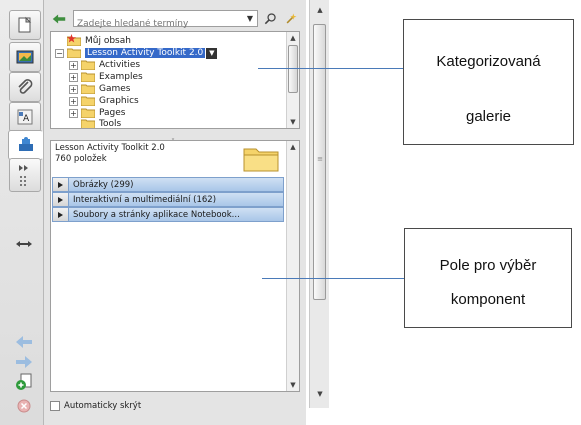  What do you see at coordinates (81, 159) in the screenshot?
I see `collection-item-count: 760 položek` at bounding box center [81, 159].